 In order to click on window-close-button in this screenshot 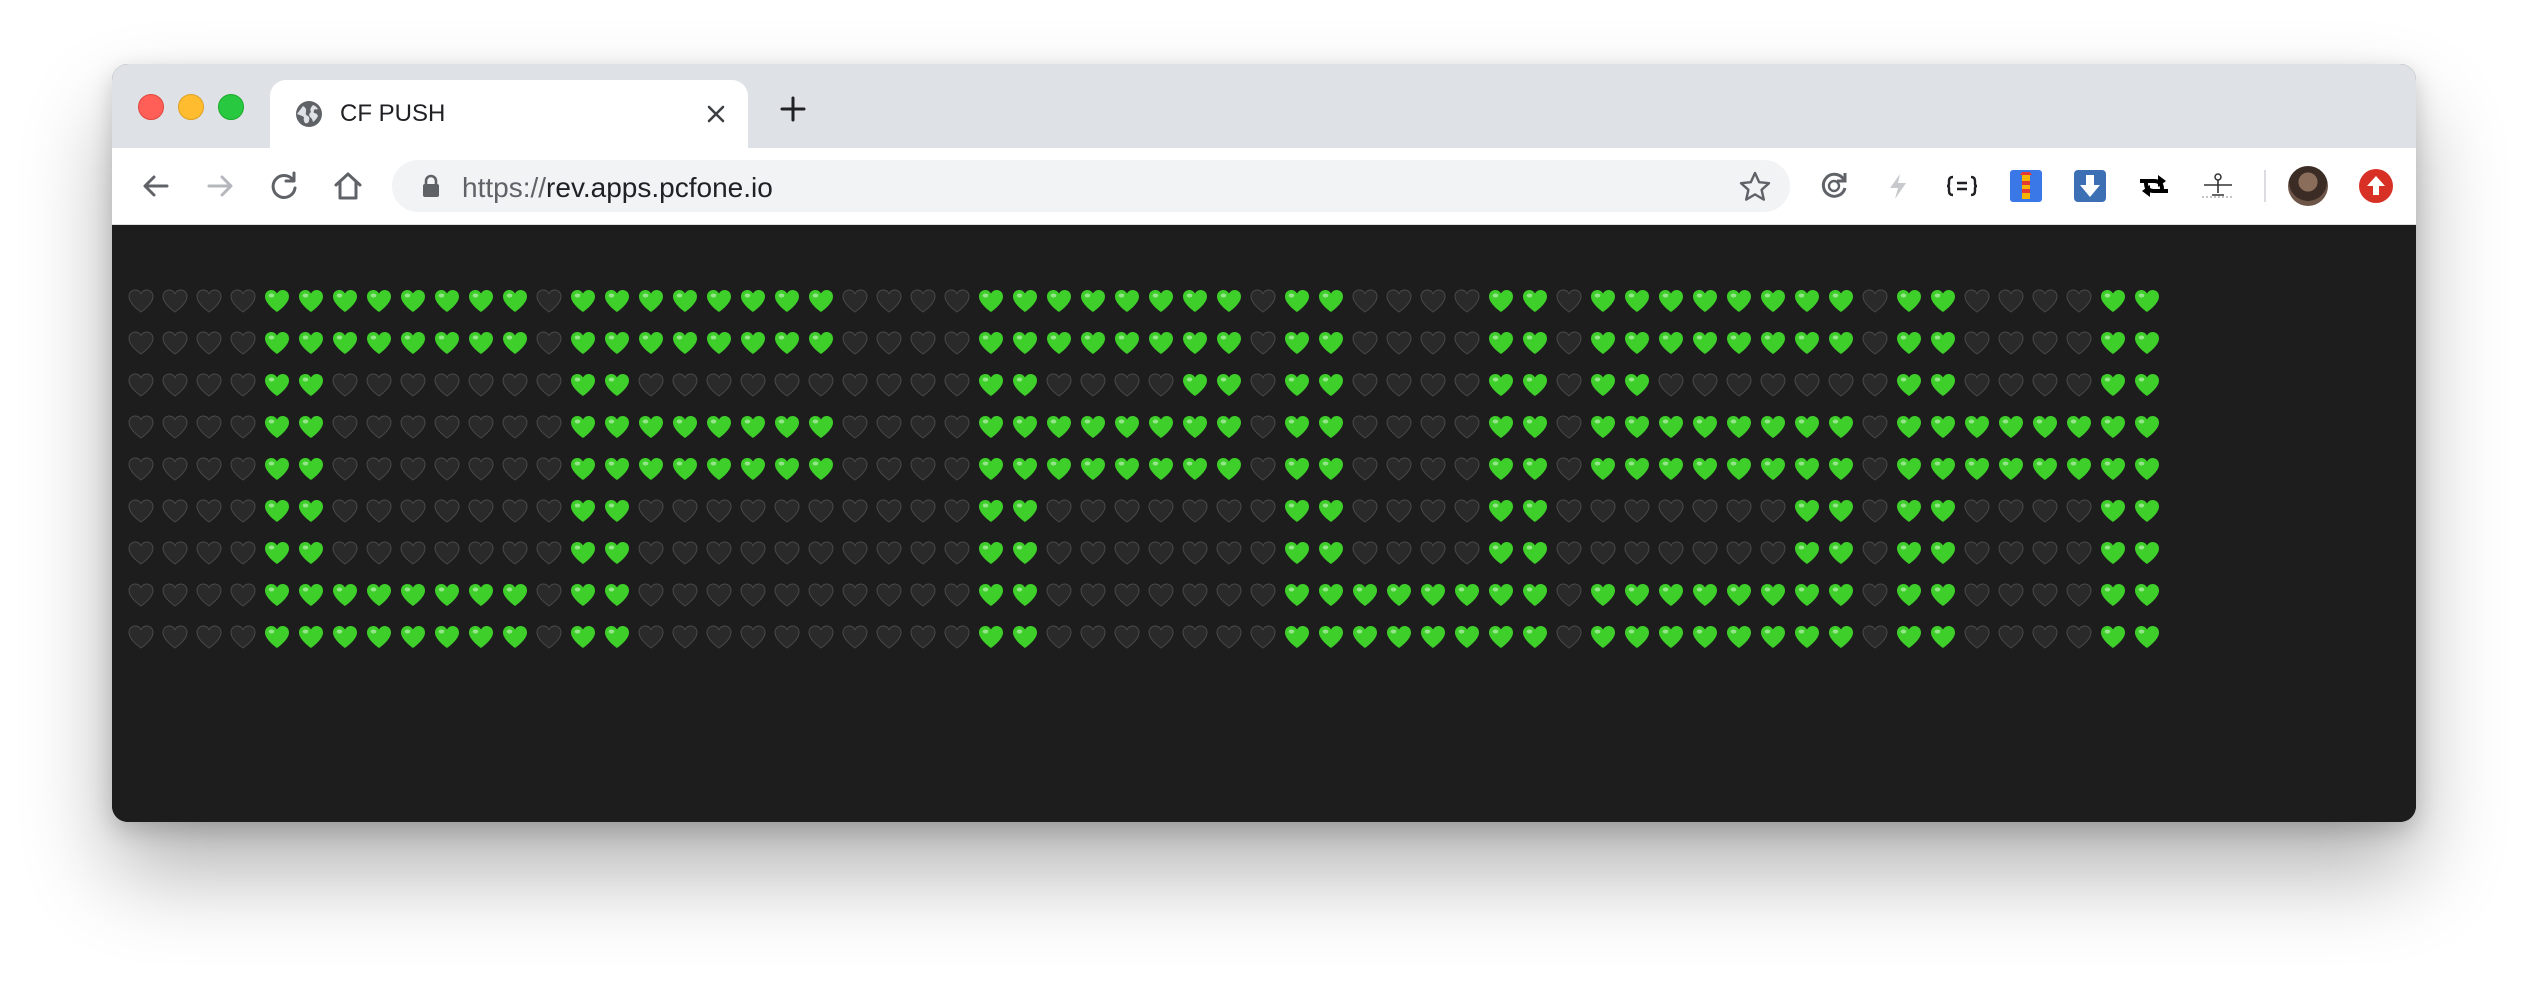, I will do `click(151, 107)`.